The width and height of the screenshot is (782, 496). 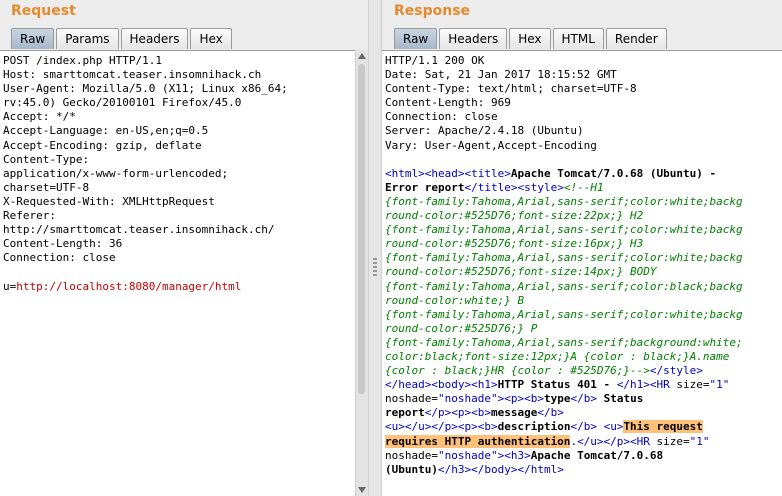 I want to click on response-header-line: Content-Type: text/html; charset=UTF-8, so click(x=511, y=89).